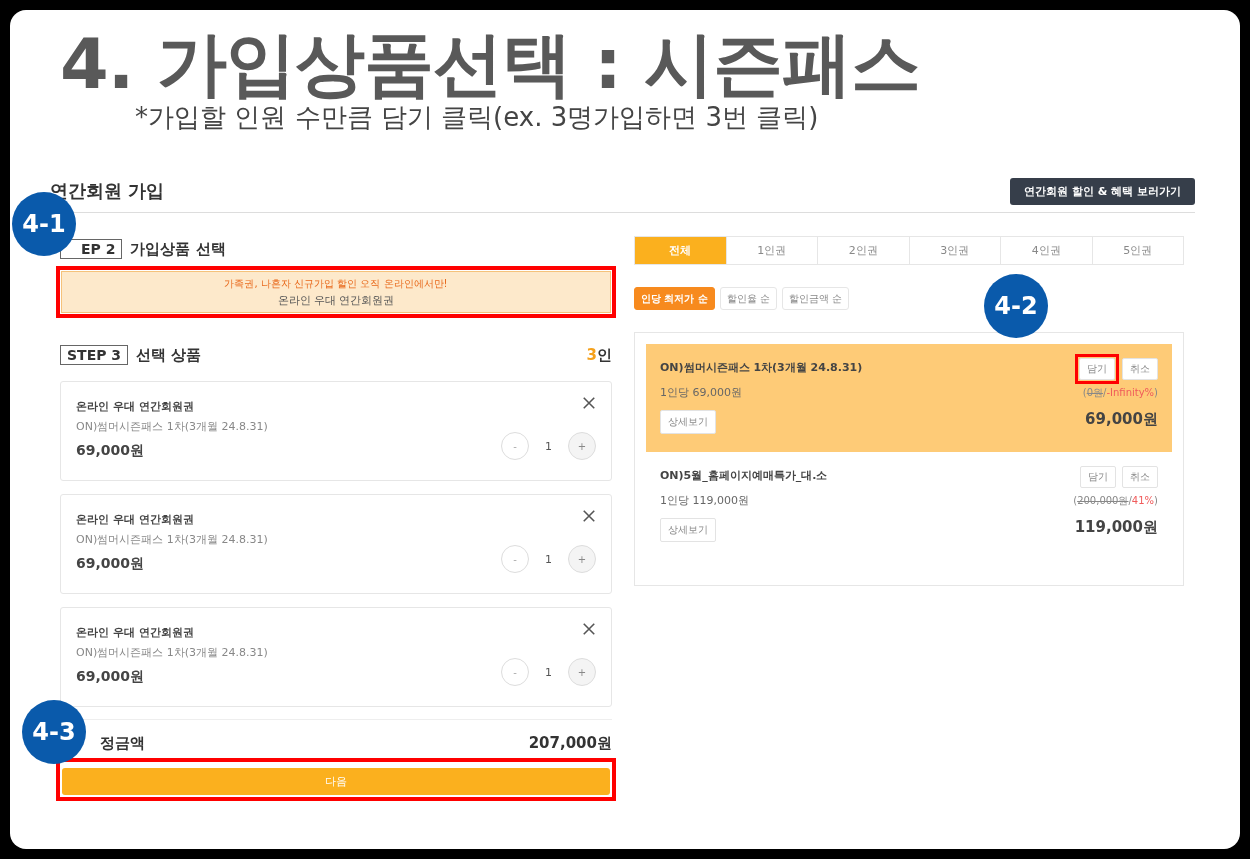 This screenshot has width=1250, height=859. I want to click on sort-button: 인당 최저가 순, so click(674, 298).